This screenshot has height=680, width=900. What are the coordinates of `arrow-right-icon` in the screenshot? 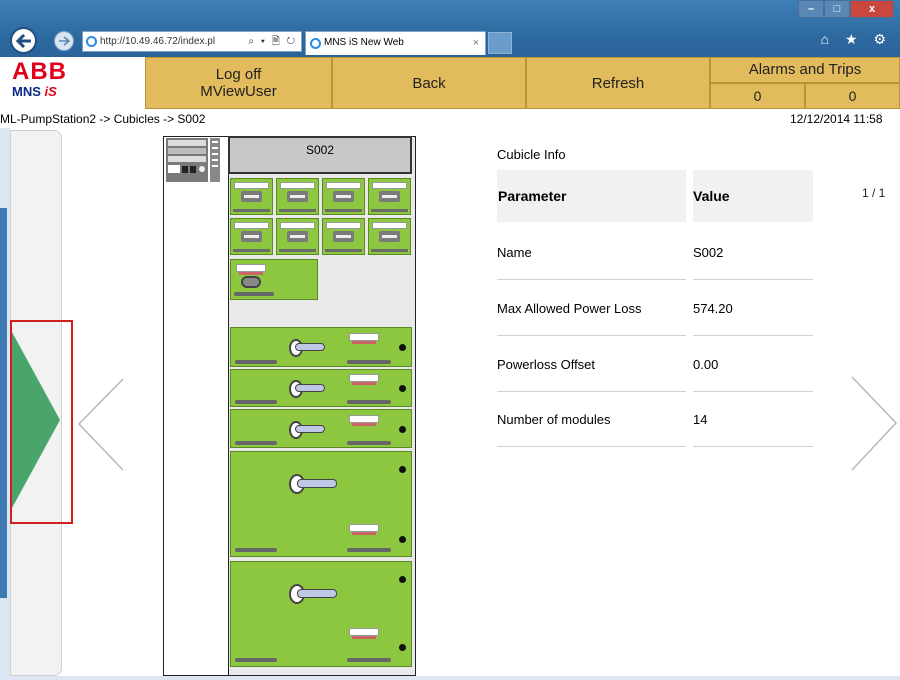 It's located at (64, 41).